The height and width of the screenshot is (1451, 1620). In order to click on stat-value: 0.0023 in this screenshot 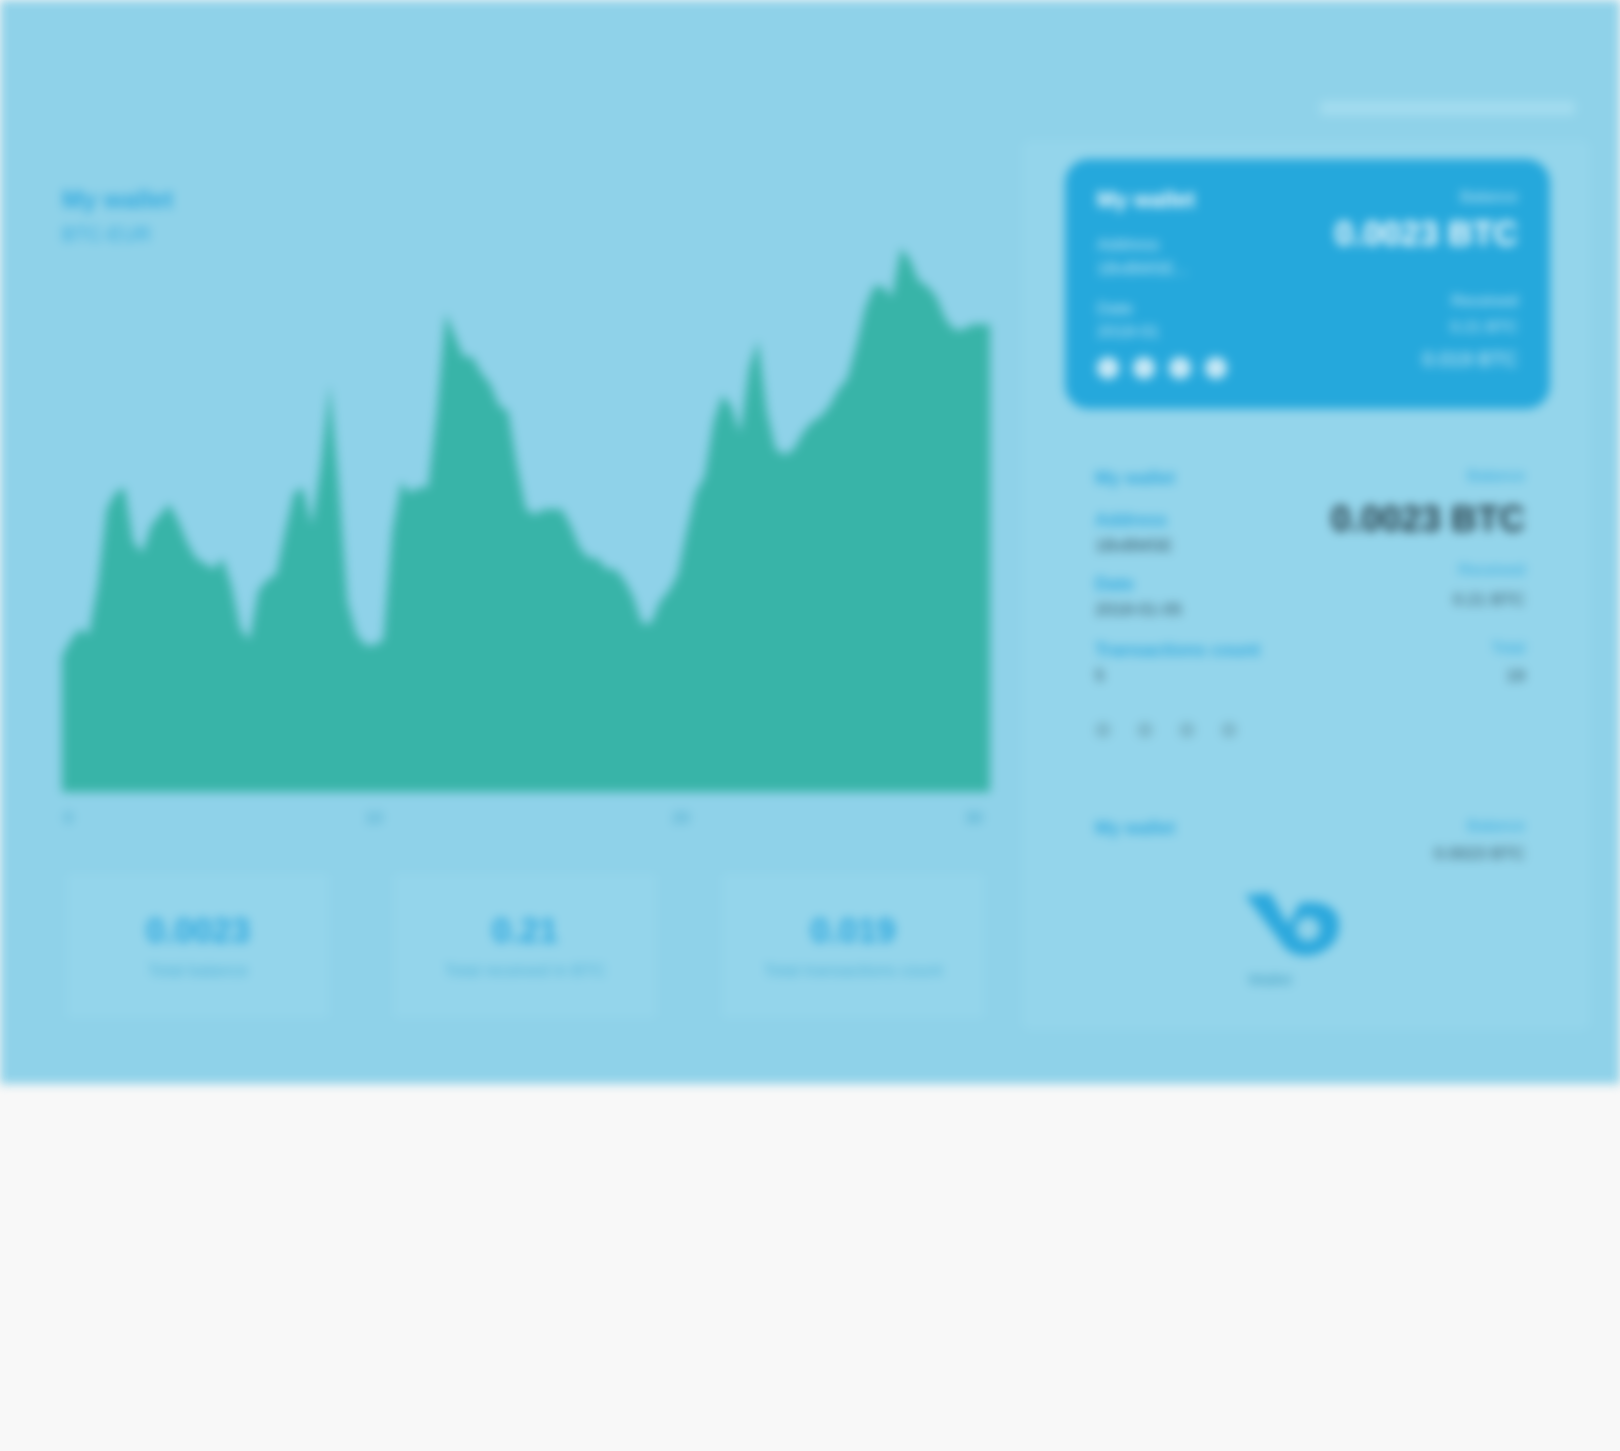, I will do `click(198, 931)`.